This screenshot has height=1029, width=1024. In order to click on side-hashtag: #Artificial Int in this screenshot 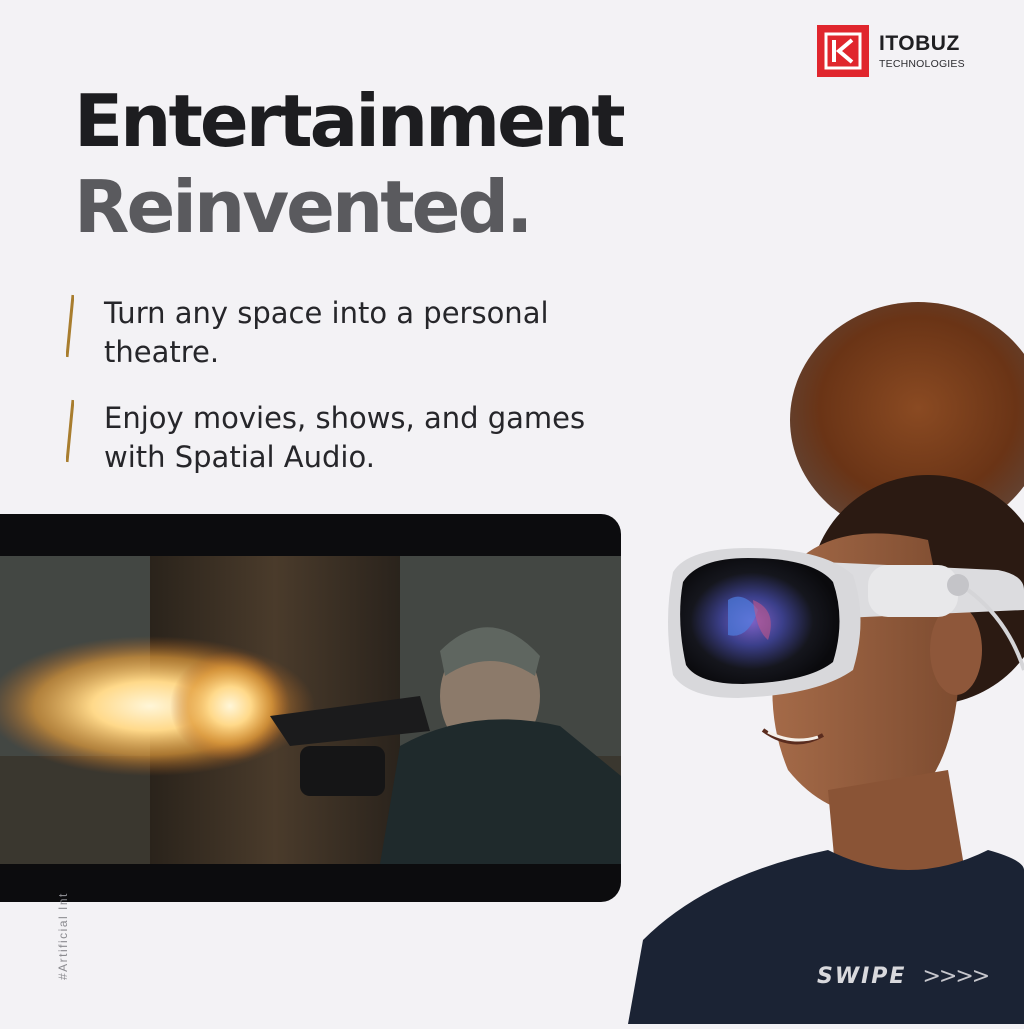, I will do `click(63, 936)`.